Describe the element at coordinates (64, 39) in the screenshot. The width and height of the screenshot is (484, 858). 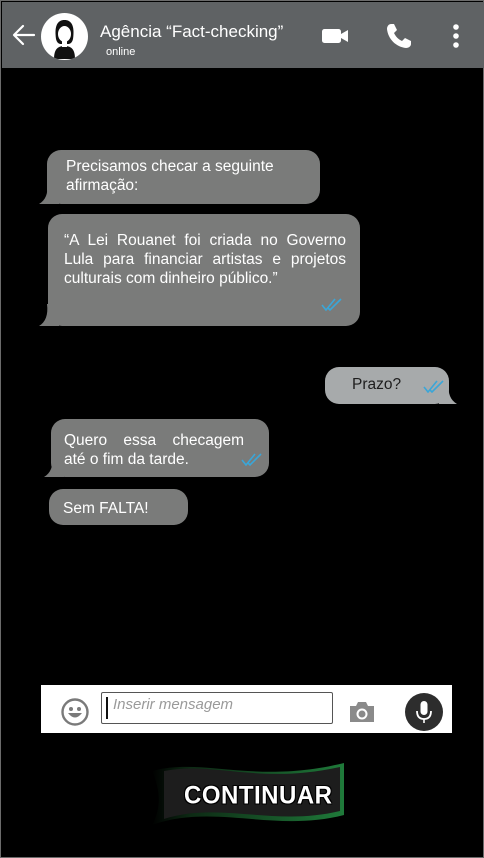
I see `person-avatar-icon` at that location.